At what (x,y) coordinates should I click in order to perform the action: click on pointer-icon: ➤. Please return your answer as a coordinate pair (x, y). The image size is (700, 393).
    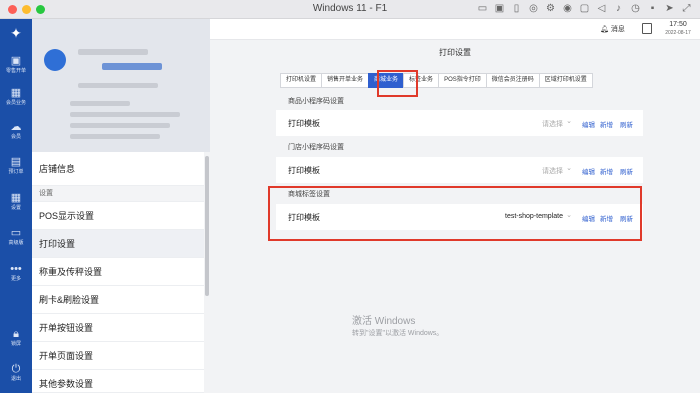
    Looking at the image, I should click on (669, 9).